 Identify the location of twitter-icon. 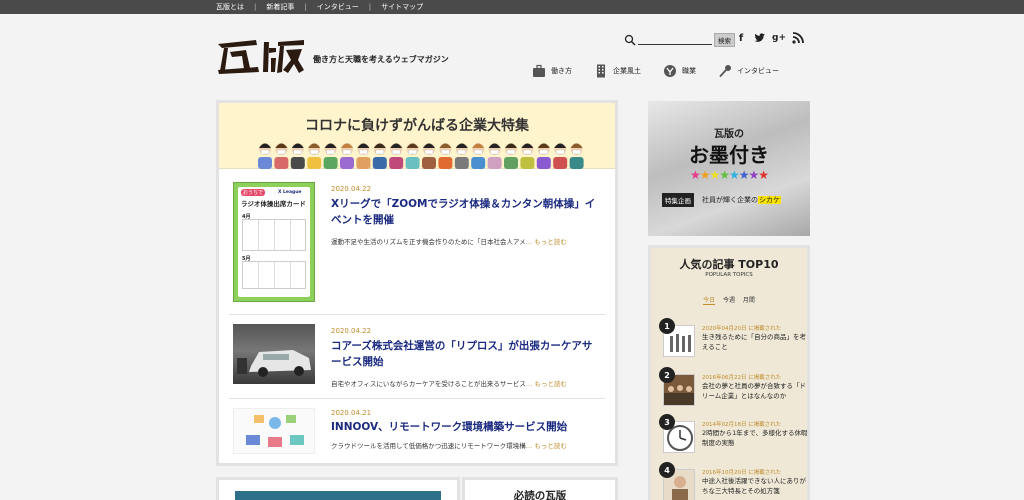
(760, 38).